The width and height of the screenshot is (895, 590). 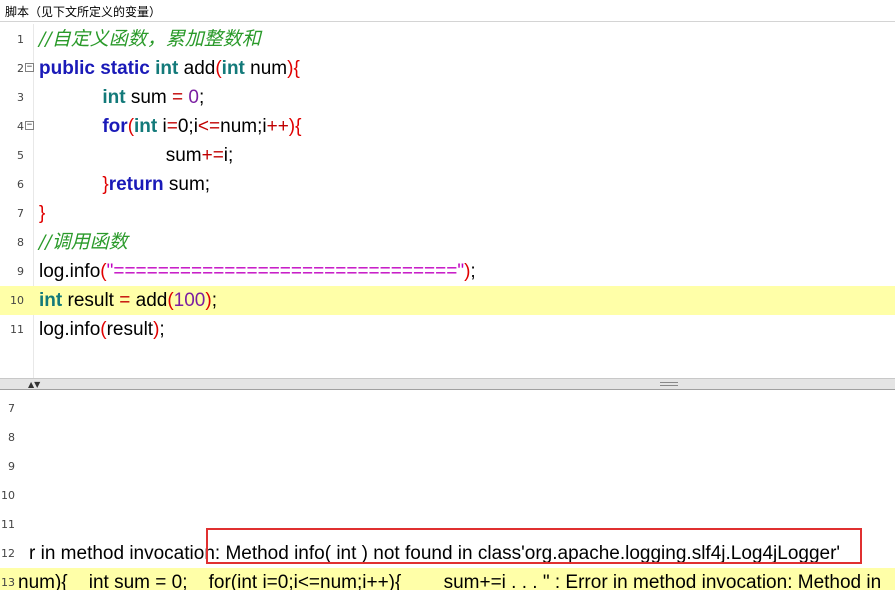 I want to click on code-text: log.info(result);, so click(x=102, y=329).